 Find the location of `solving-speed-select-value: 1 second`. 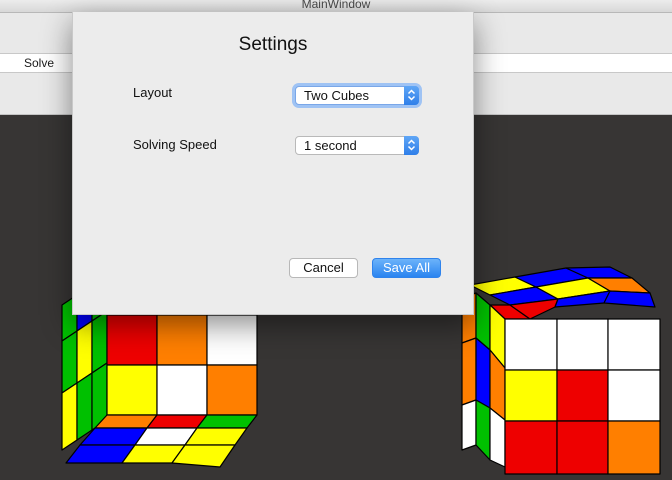

solving-speed-select-value: 1 second is located at coordinates (330, 145).